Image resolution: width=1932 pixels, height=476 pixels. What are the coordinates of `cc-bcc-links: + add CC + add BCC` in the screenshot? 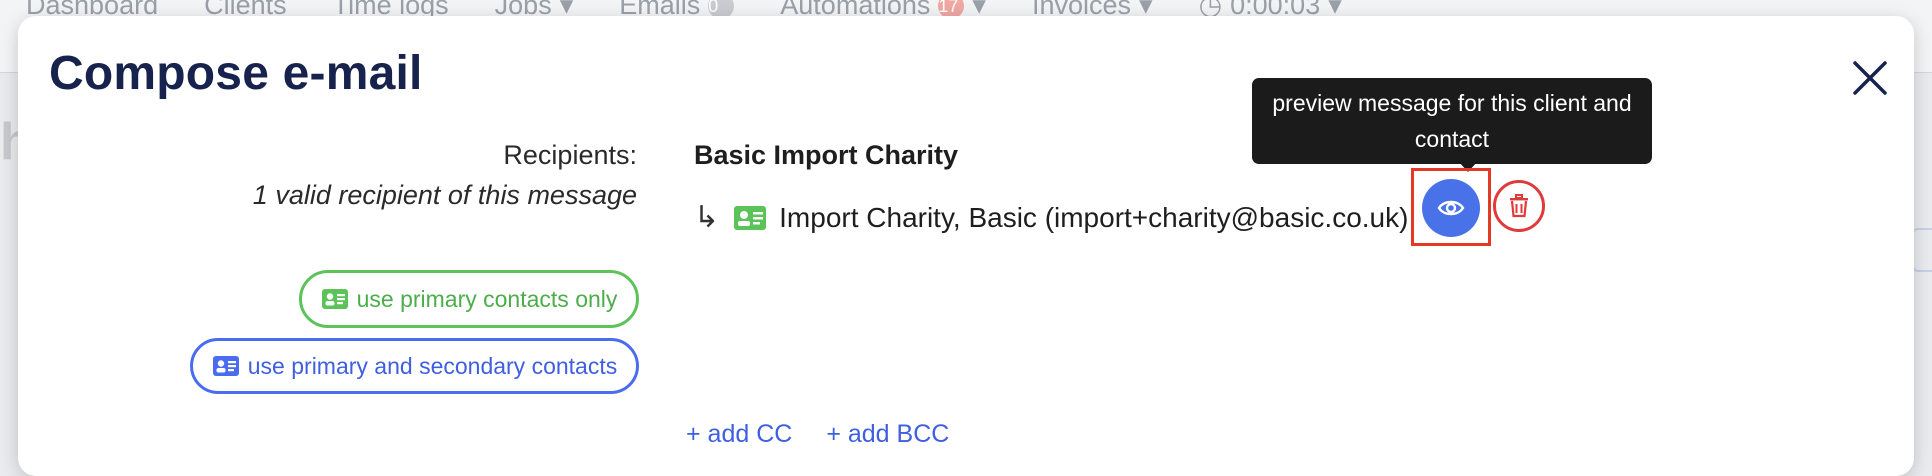 It's located at (817, 434).